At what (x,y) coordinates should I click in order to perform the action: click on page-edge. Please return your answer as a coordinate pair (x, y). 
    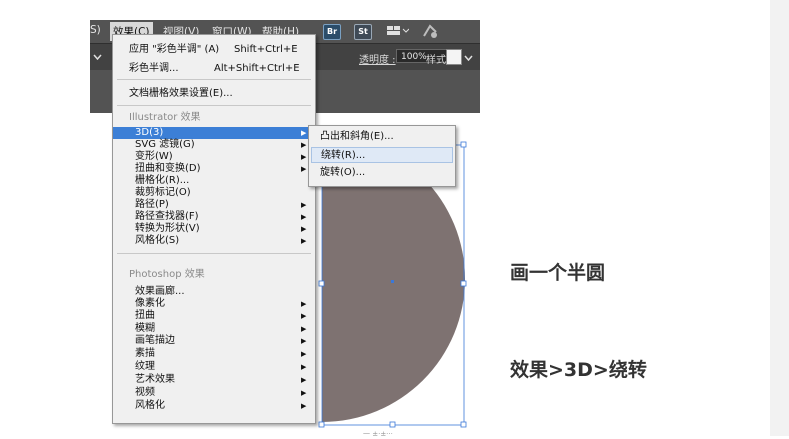
    Looking at the image, I should click on (779, 218).